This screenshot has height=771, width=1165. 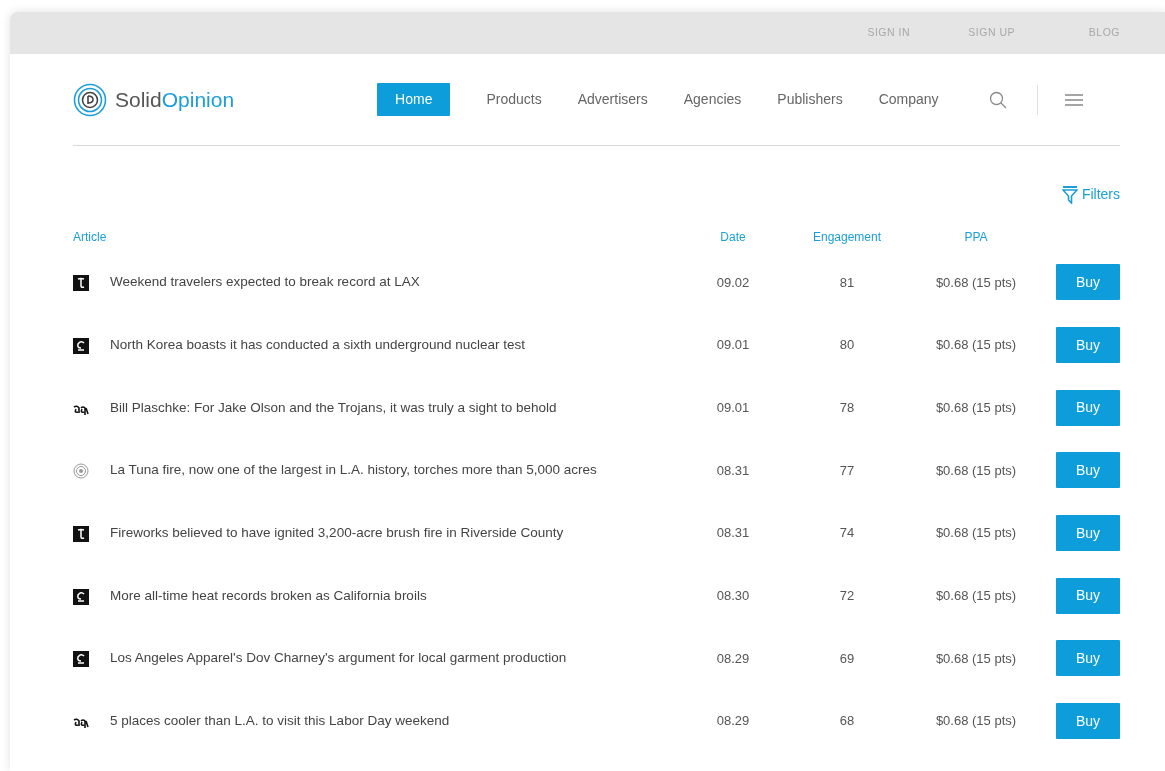 What do you see at coordinates (997, 99) in the screenshot?
I see `search-icon` at bounding box center [997, 99].